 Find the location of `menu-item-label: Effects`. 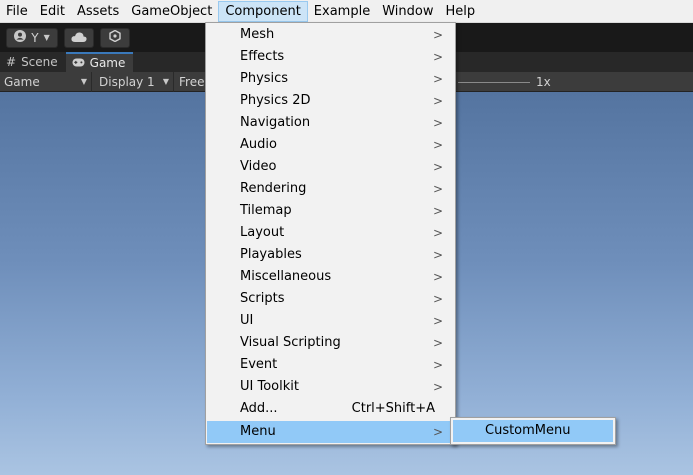

menu-item-label: Effects is located at coordinates (262, 56).